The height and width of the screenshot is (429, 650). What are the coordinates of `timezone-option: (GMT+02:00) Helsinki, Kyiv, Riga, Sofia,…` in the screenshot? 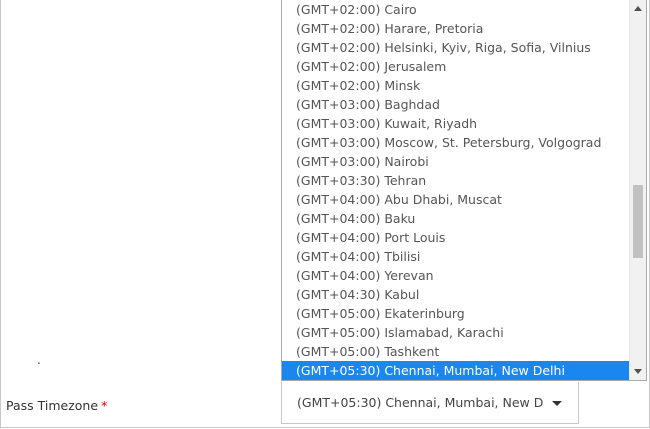 It's located at (456, 47).